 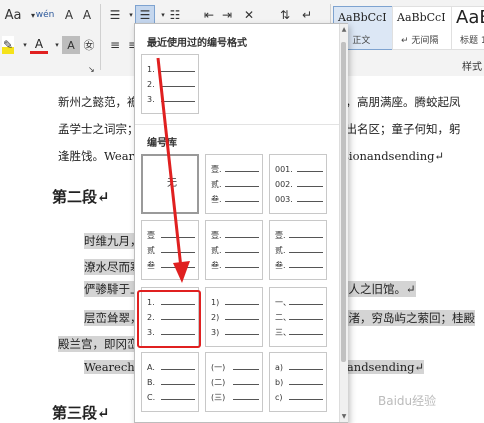 I want to click on arrow-shaft, so click(x=169, y=163).